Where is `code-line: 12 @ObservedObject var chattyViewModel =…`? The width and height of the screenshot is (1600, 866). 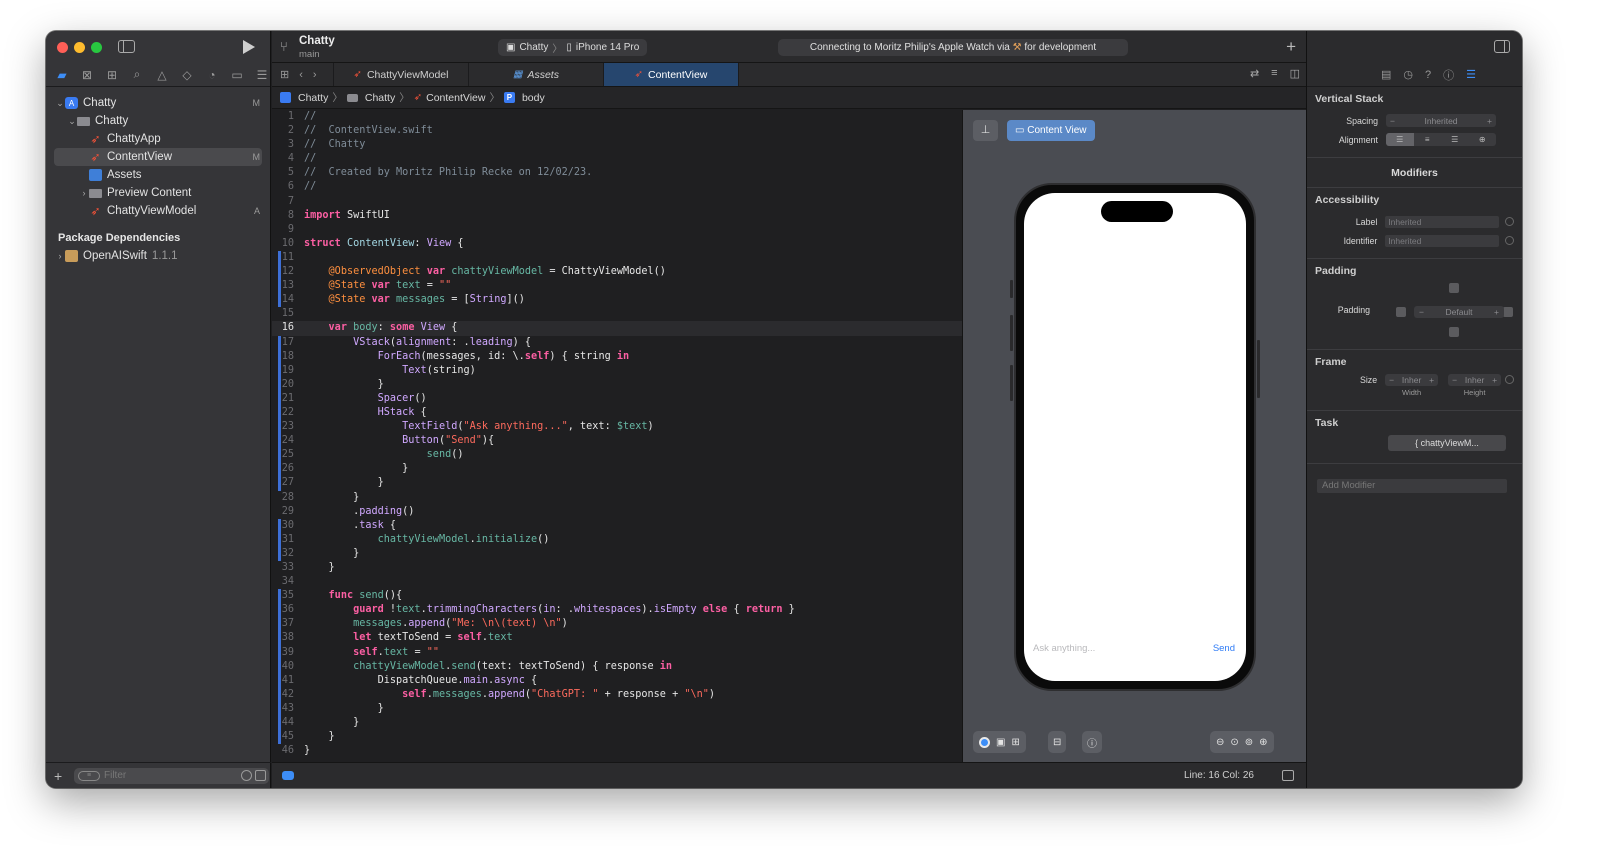 code-line: 12 @ObservedObject var chattyViewModel =… is located at coordinates (617, 272).